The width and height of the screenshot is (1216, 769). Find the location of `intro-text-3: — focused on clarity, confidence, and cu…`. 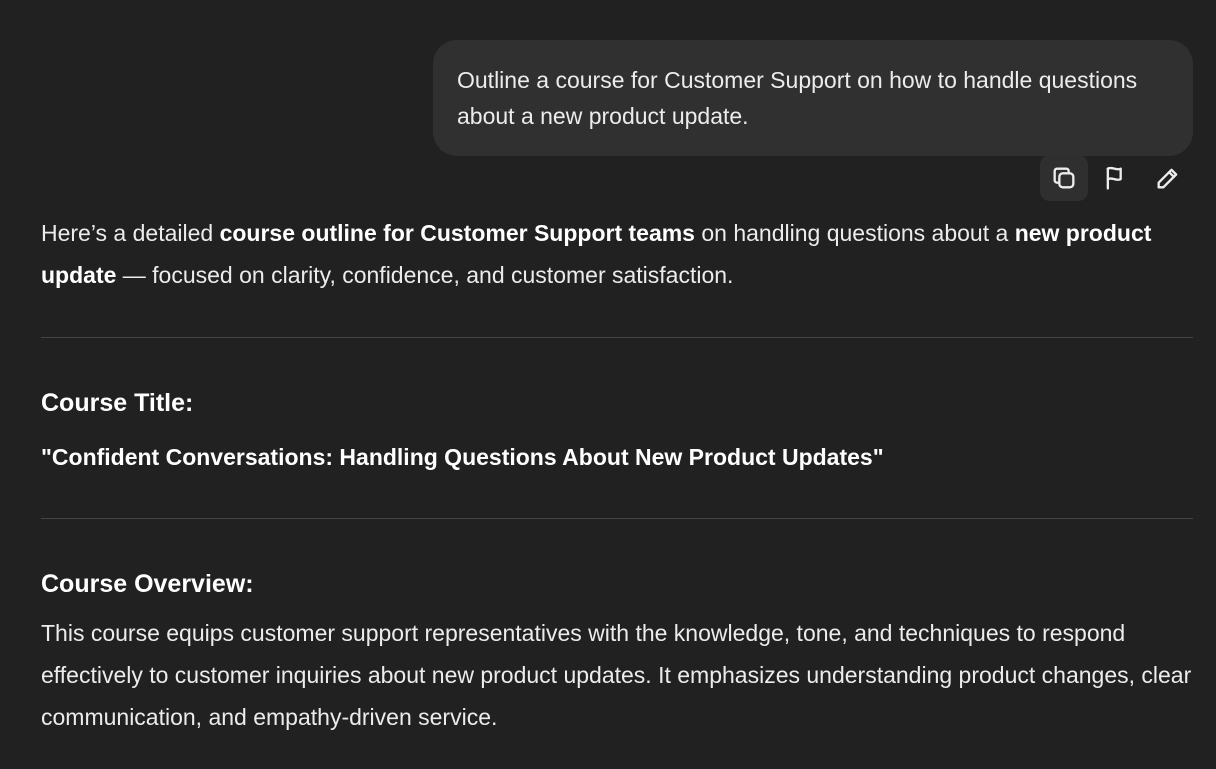

intro-text-3: — focused on clarity, confidence, and cu… is located at coordinates (425, 275).